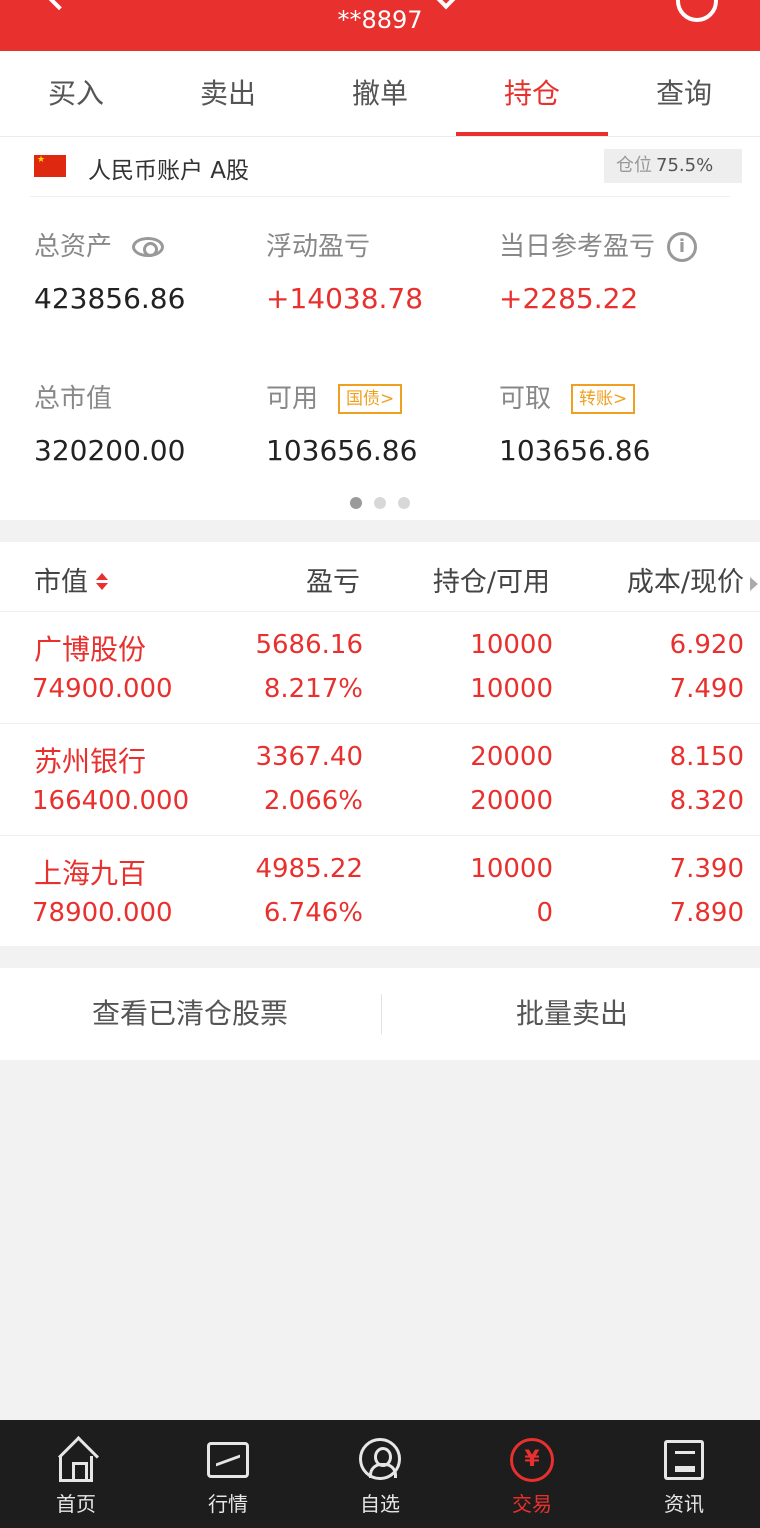 The image size is (760, 1528). I want to click on tab-cancel-order: 撤单, so click(380, 93).